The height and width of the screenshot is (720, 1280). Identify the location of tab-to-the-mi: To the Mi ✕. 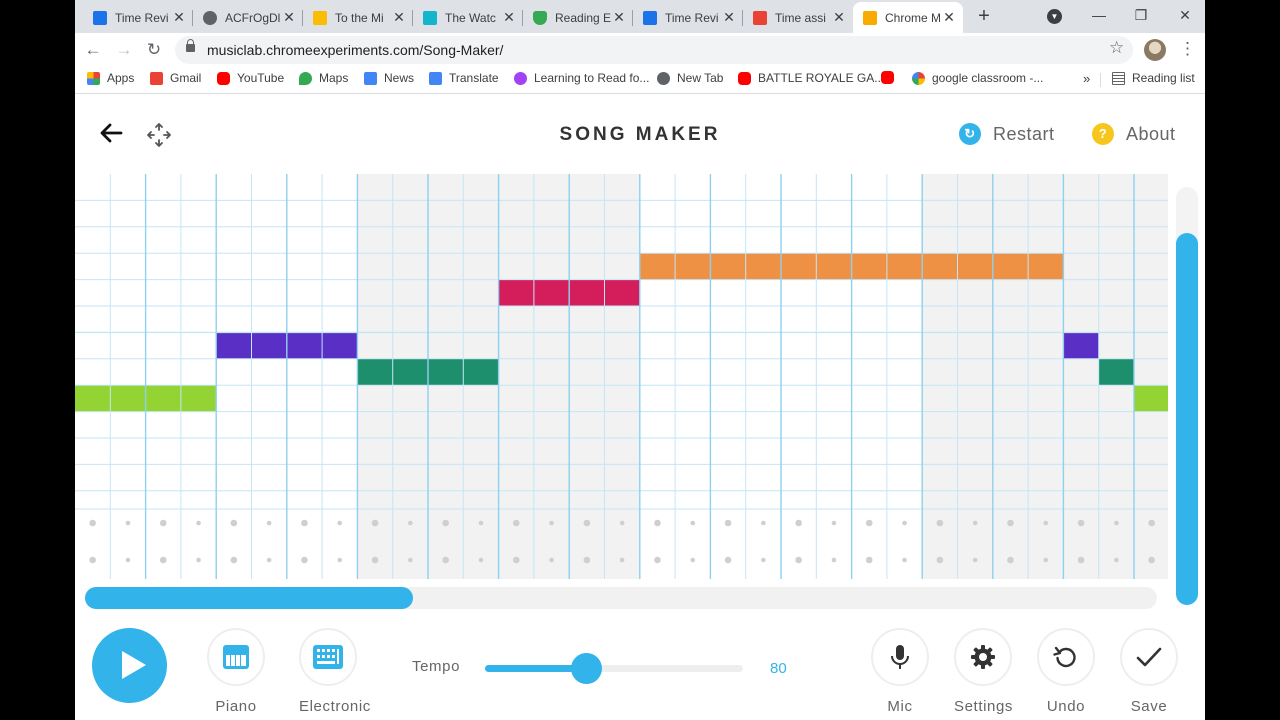
(358, 17).